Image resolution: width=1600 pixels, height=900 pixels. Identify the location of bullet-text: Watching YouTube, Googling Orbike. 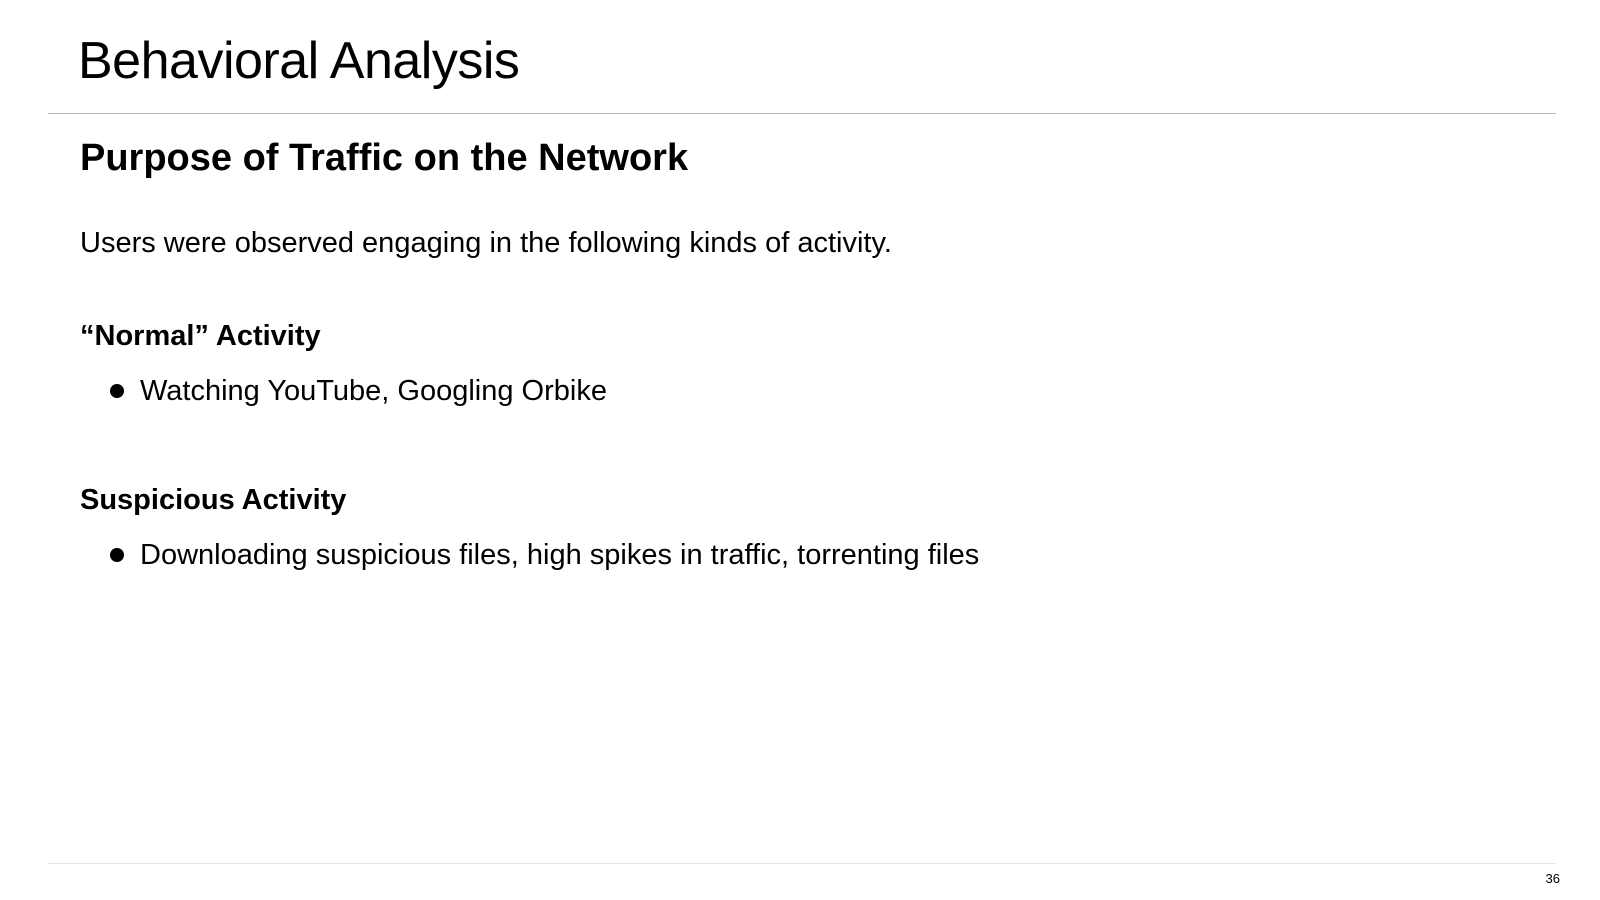
(373, 391).